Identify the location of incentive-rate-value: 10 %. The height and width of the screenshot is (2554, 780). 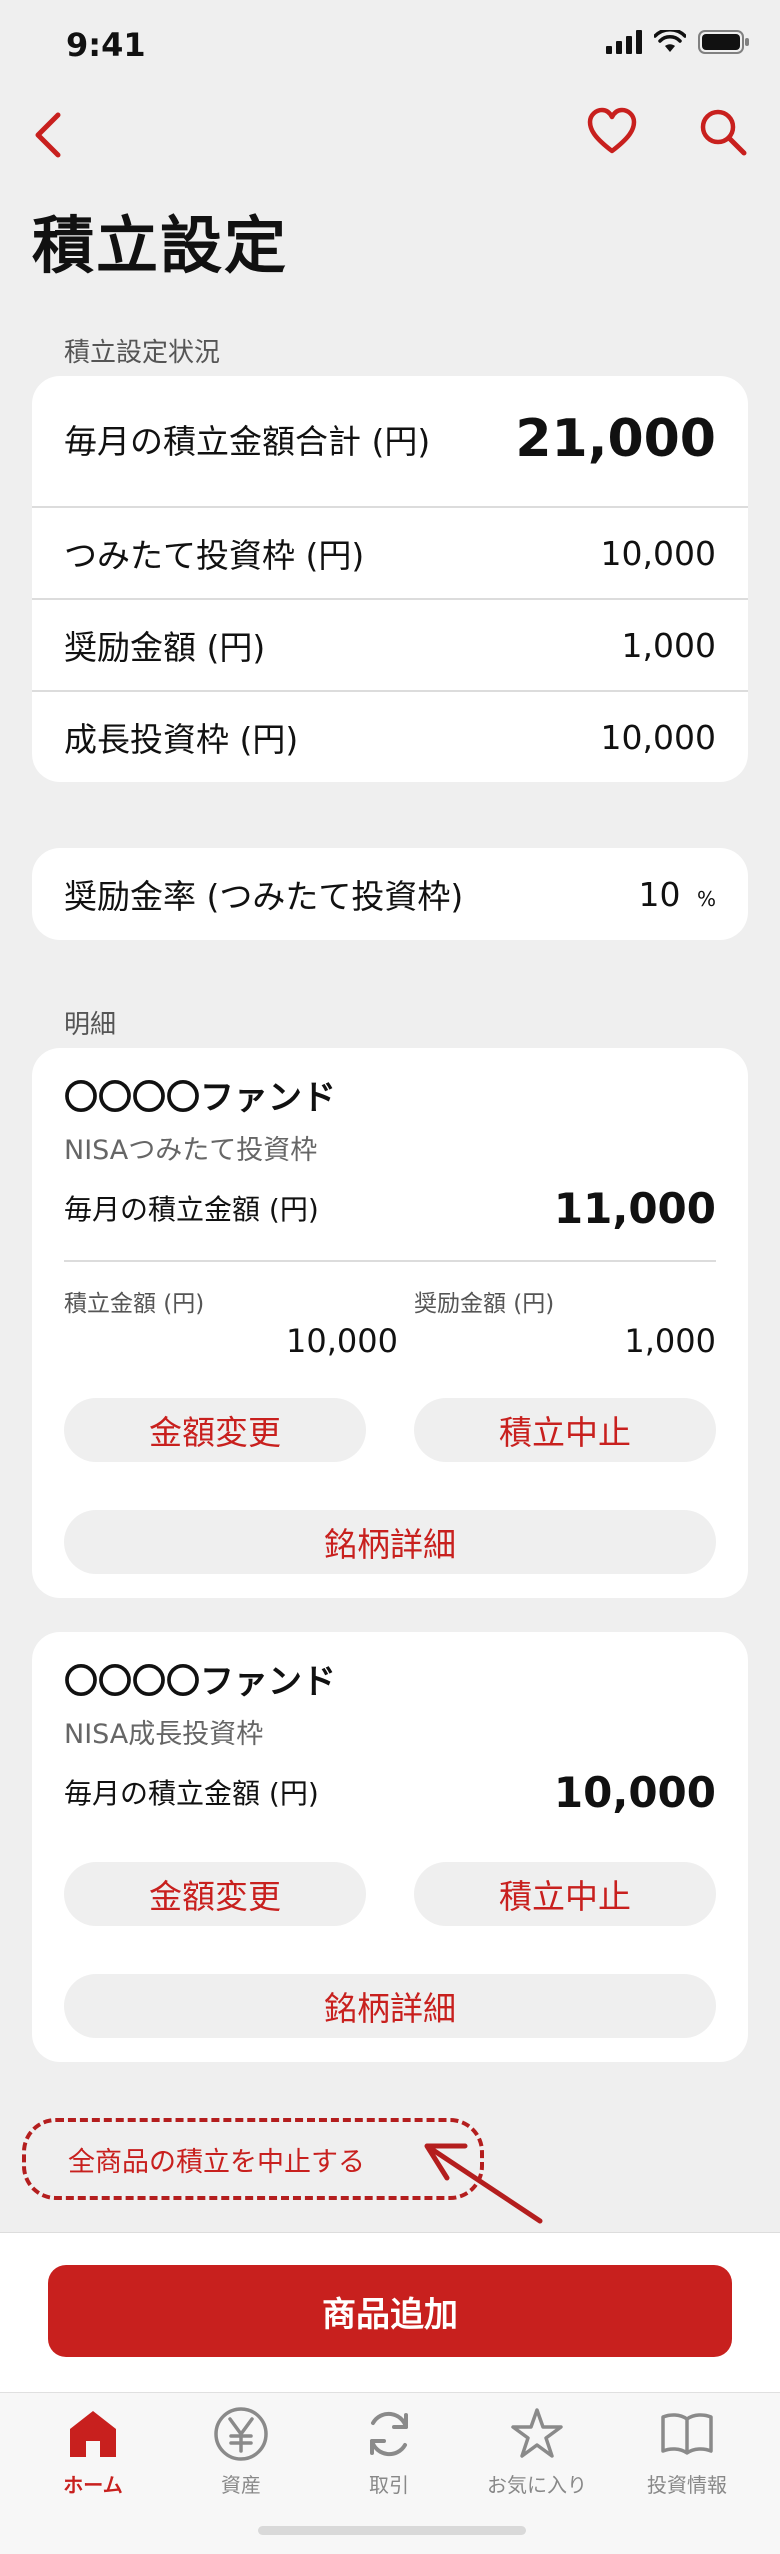
(677, 894).